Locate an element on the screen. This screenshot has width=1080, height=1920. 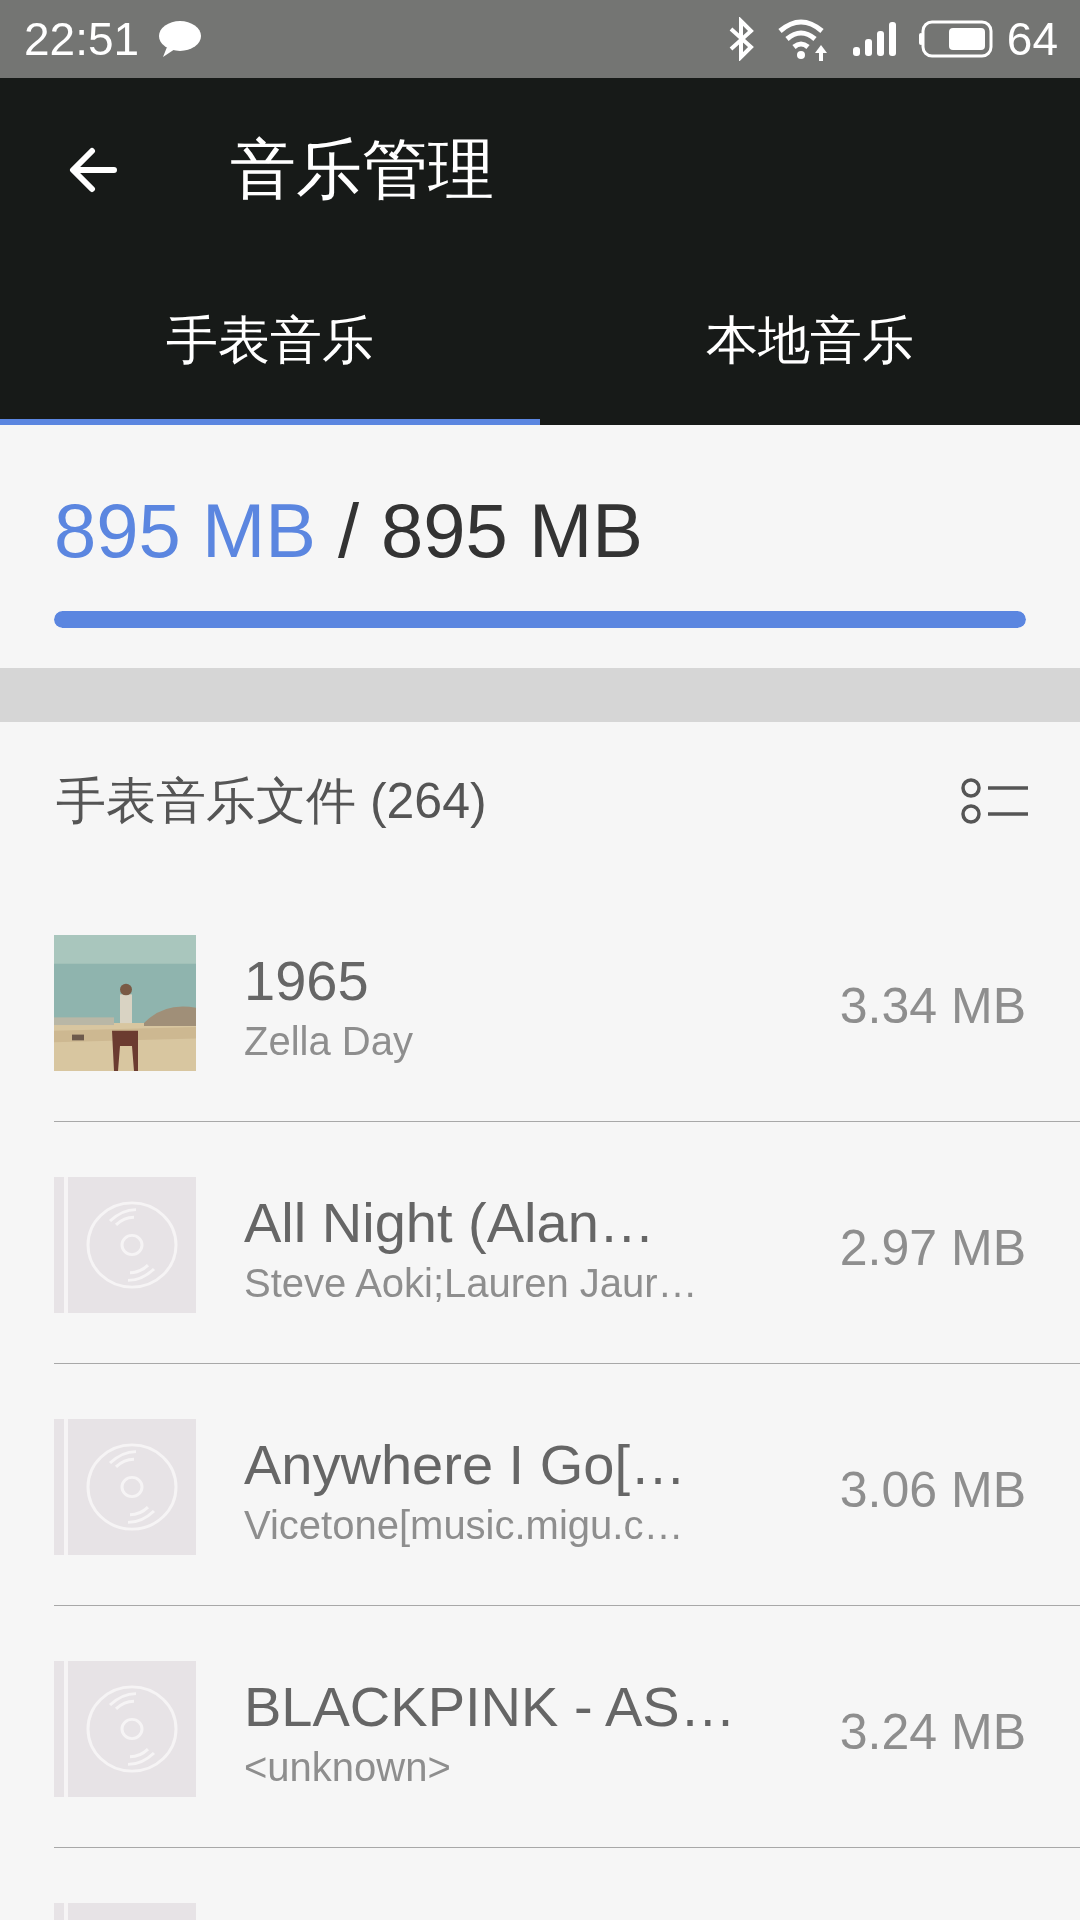
file-size: 3.24 MB is located at coordinates (932, 1731).